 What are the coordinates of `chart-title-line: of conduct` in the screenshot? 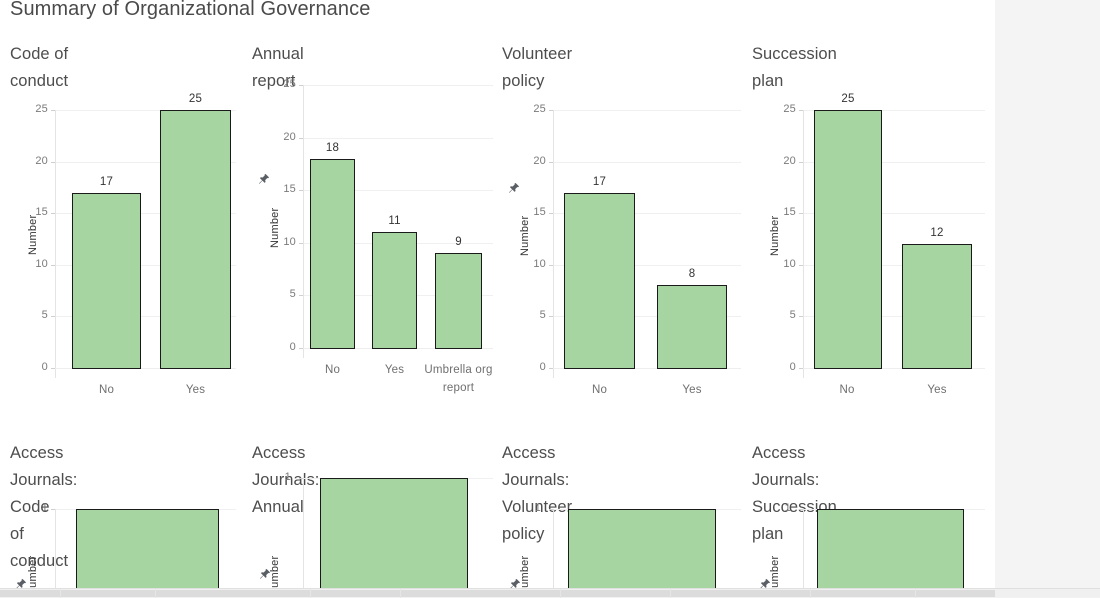 It's located at (39, 547).